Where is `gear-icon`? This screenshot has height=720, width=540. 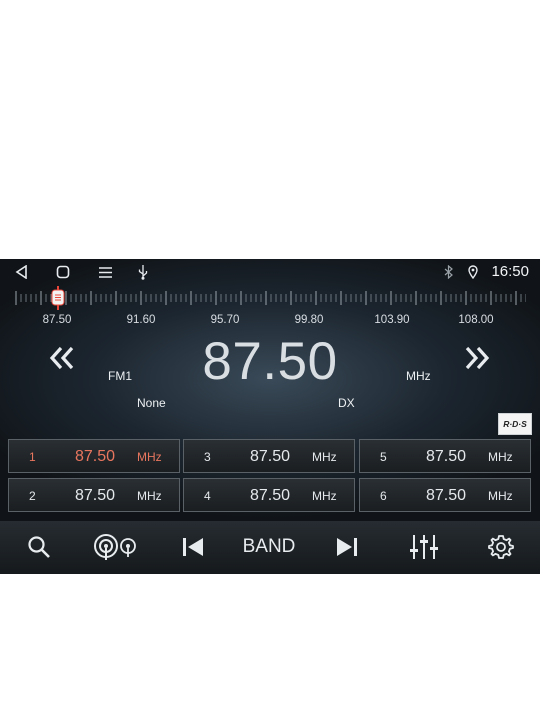 gear-icon is located at coordinates (501, 547).